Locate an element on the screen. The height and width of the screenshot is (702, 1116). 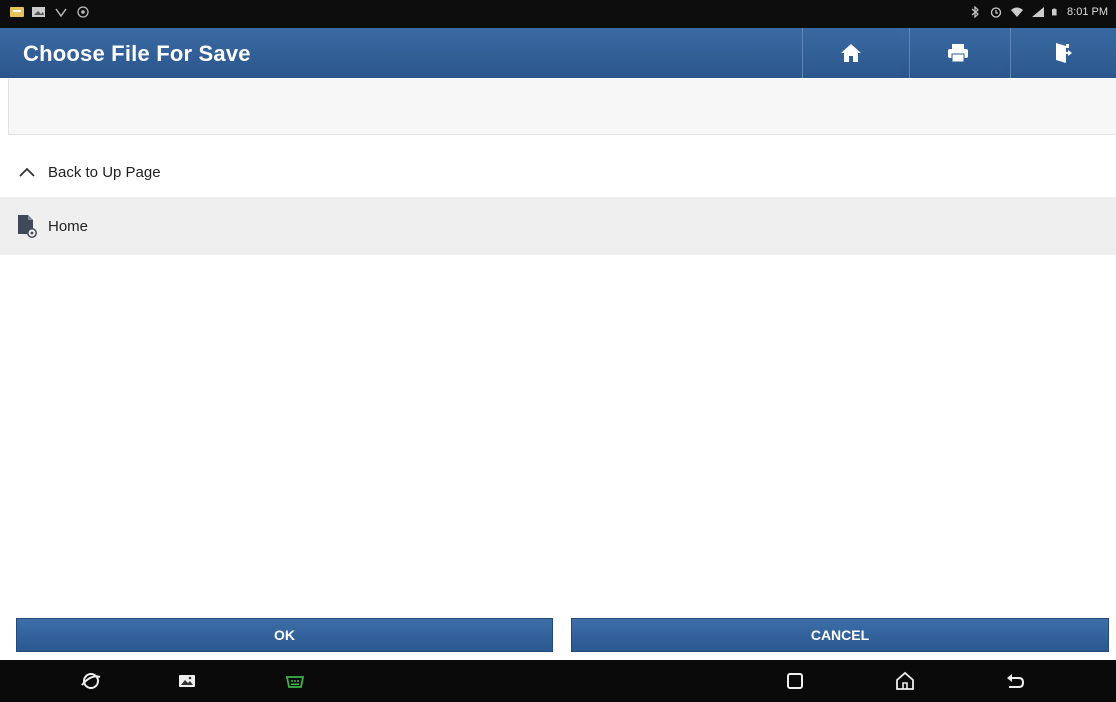
print-icon is located at coordinates (958, 53).